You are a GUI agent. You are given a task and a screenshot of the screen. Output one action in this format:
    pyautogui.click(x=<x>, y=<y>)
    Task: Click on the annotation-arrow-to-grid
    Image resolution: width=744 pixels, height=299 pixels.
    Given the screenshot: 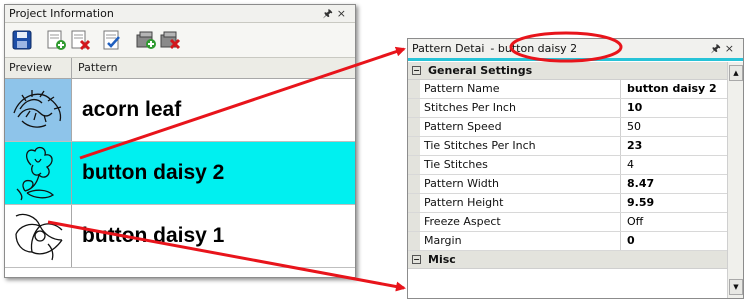 What is the action you would take?
    pyautogui.click(x=226, y=256)
    